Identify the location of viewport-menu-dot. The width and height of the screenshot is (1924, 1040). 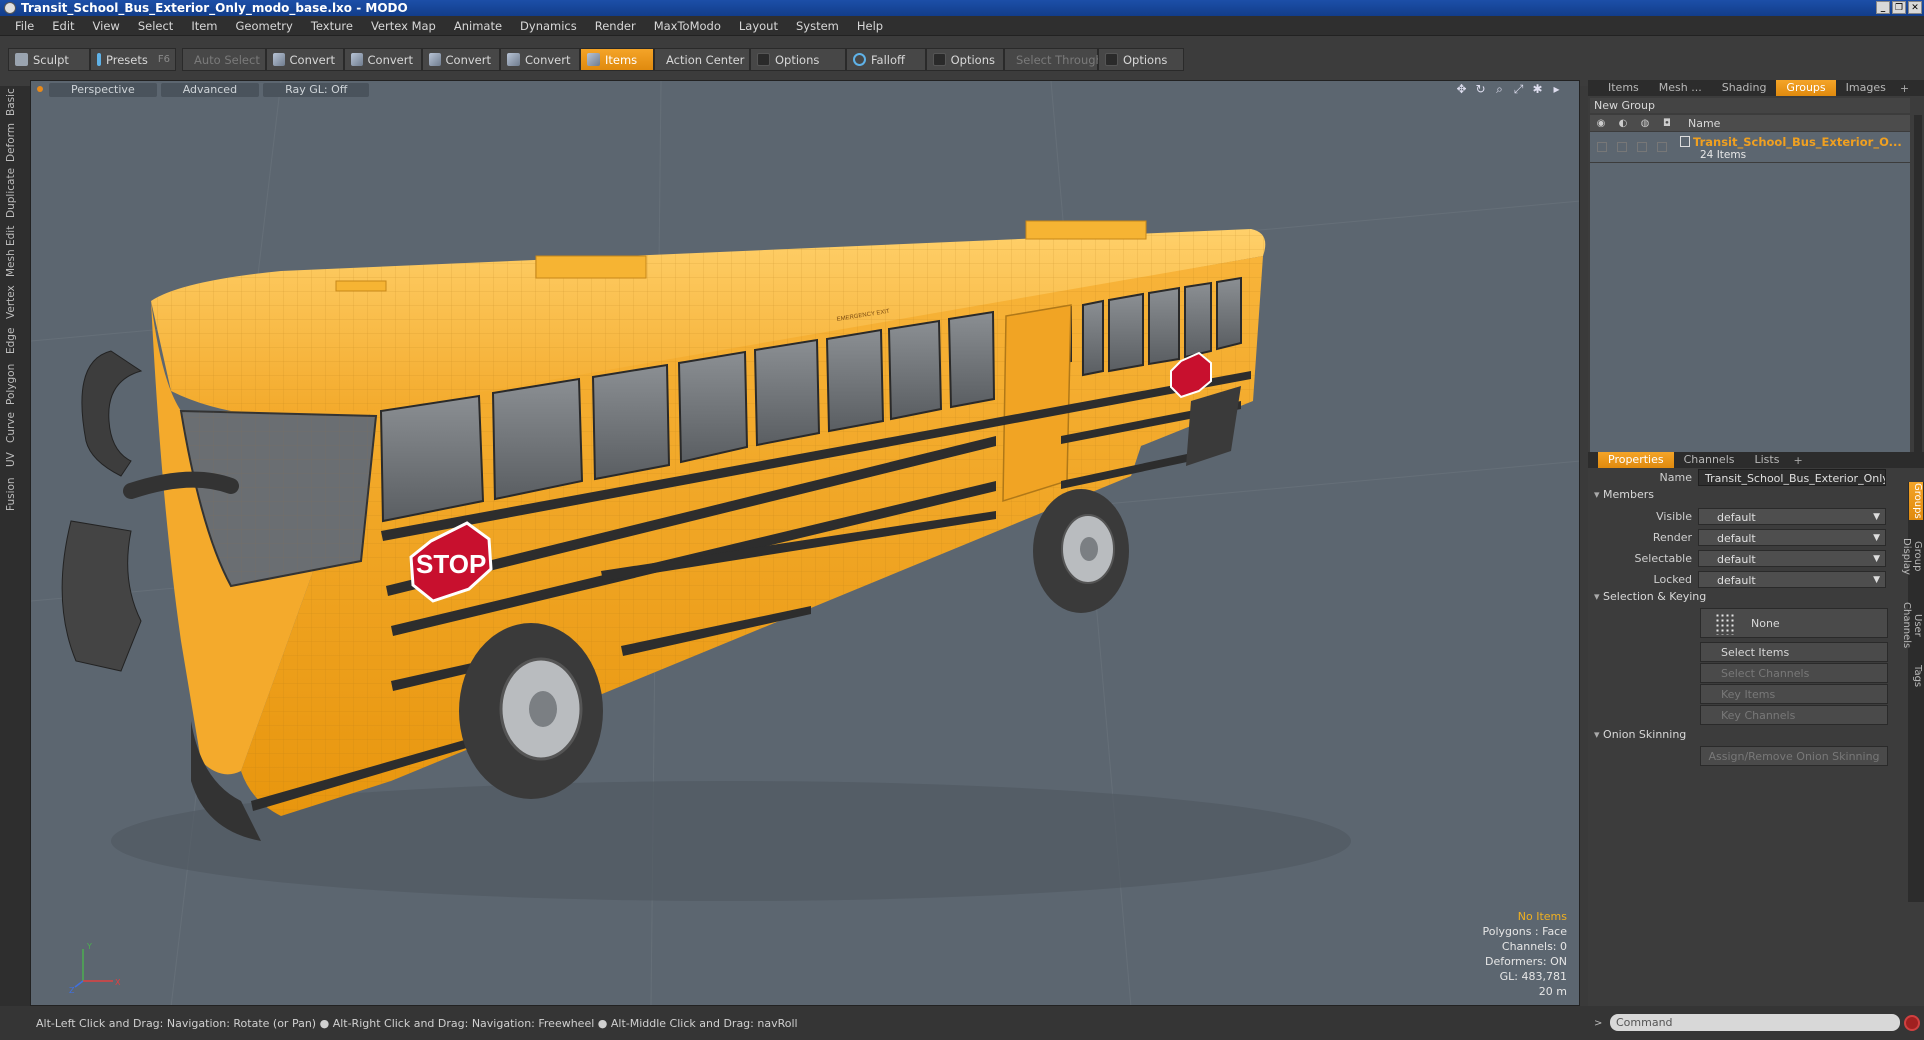
(40, 89).